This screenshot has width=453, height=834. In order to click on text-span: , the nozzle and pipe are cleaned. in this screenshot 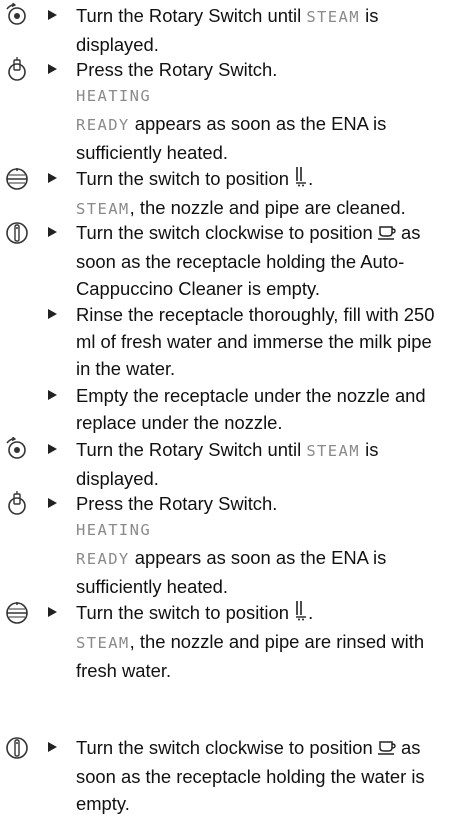, I will do `click(267, 207)`.